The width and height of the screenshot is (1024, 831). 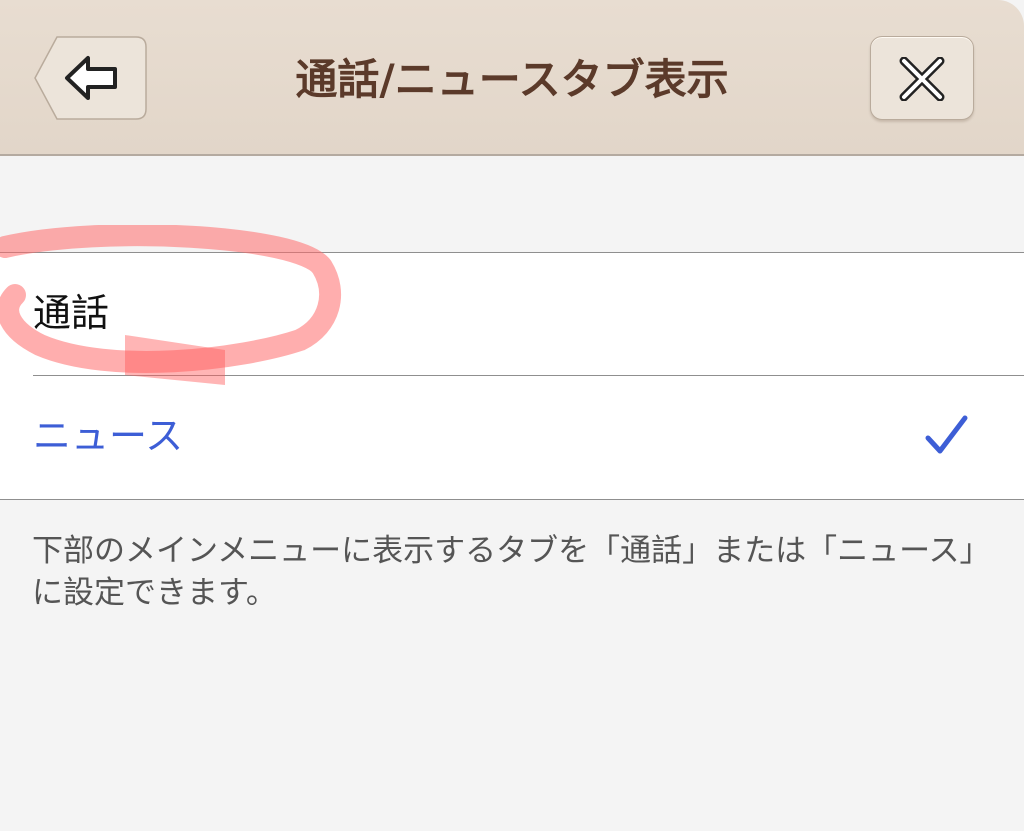 I want to click on option-news-label: ニュース, so click(x=108, y=436).